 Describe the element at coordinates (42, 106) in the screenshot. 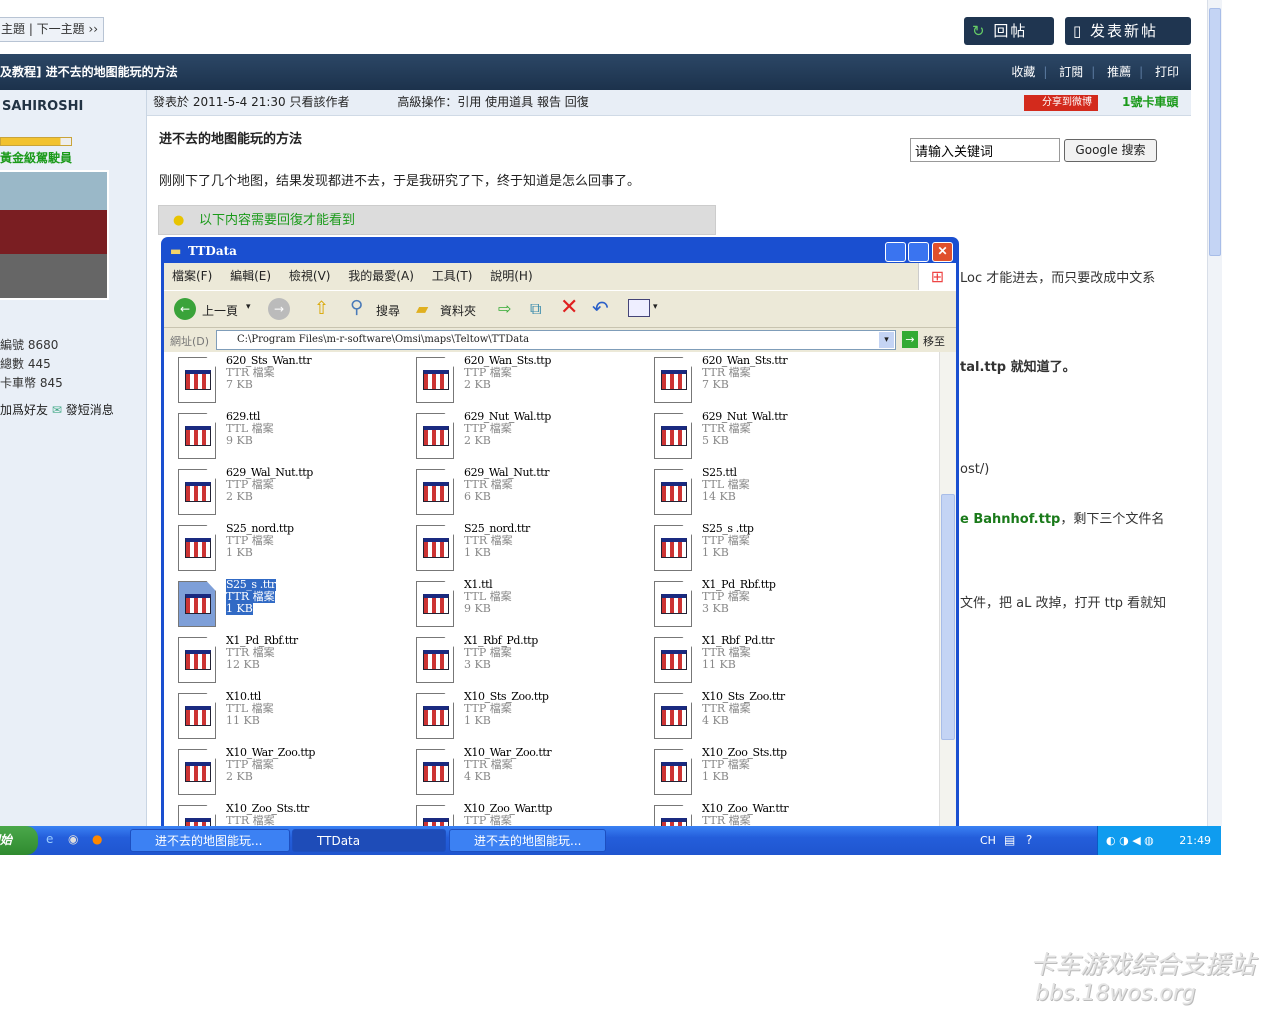

I see `author-name: SAHIROSHI` at that location.